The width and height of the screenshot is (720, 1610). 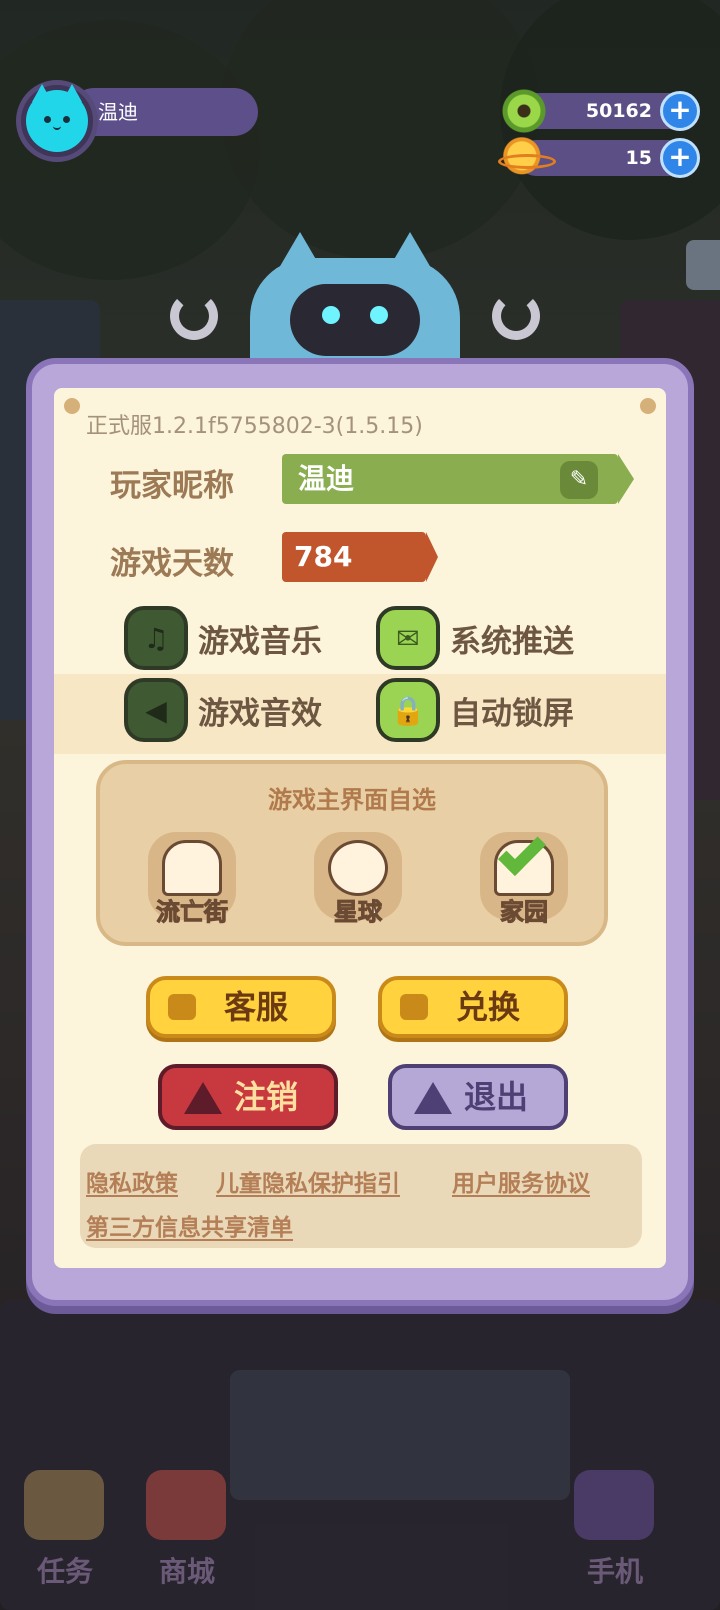 What do you see at coordinates (478, 1097) in the screenshot?
I see `logout-button: 退出` at bounding box center [478, 1097].